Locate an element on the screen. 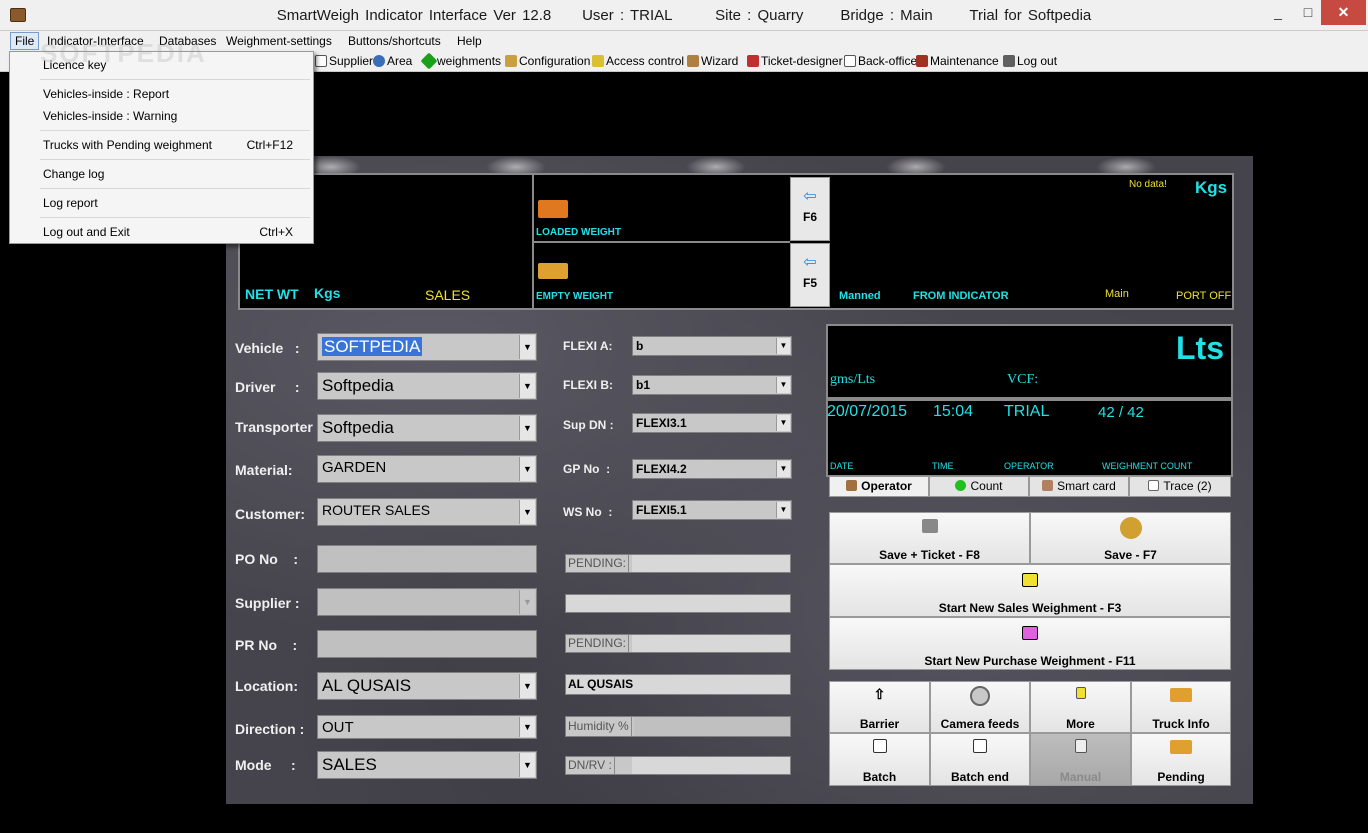  batch-end-icon is located at coordinates (980, 746).